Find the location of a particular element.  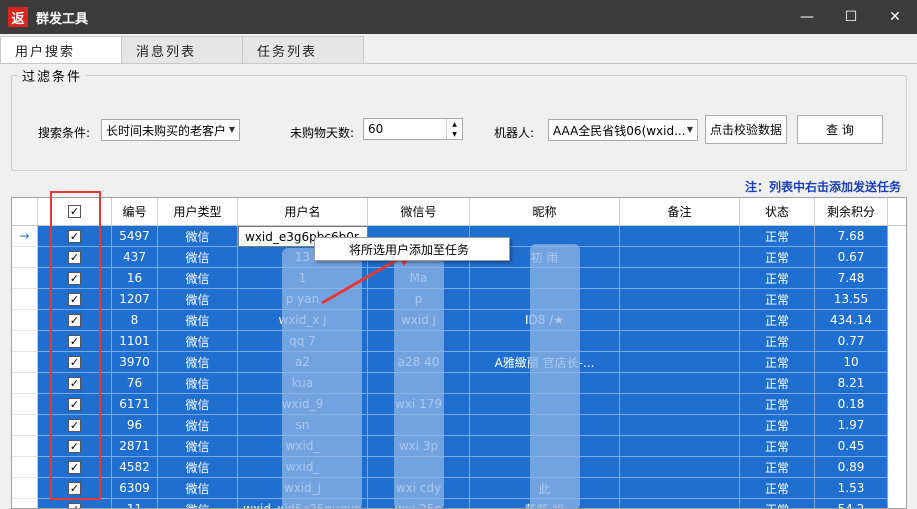

context-menu: 将所选用户添加至任务 is located at coordinates (412, 249).